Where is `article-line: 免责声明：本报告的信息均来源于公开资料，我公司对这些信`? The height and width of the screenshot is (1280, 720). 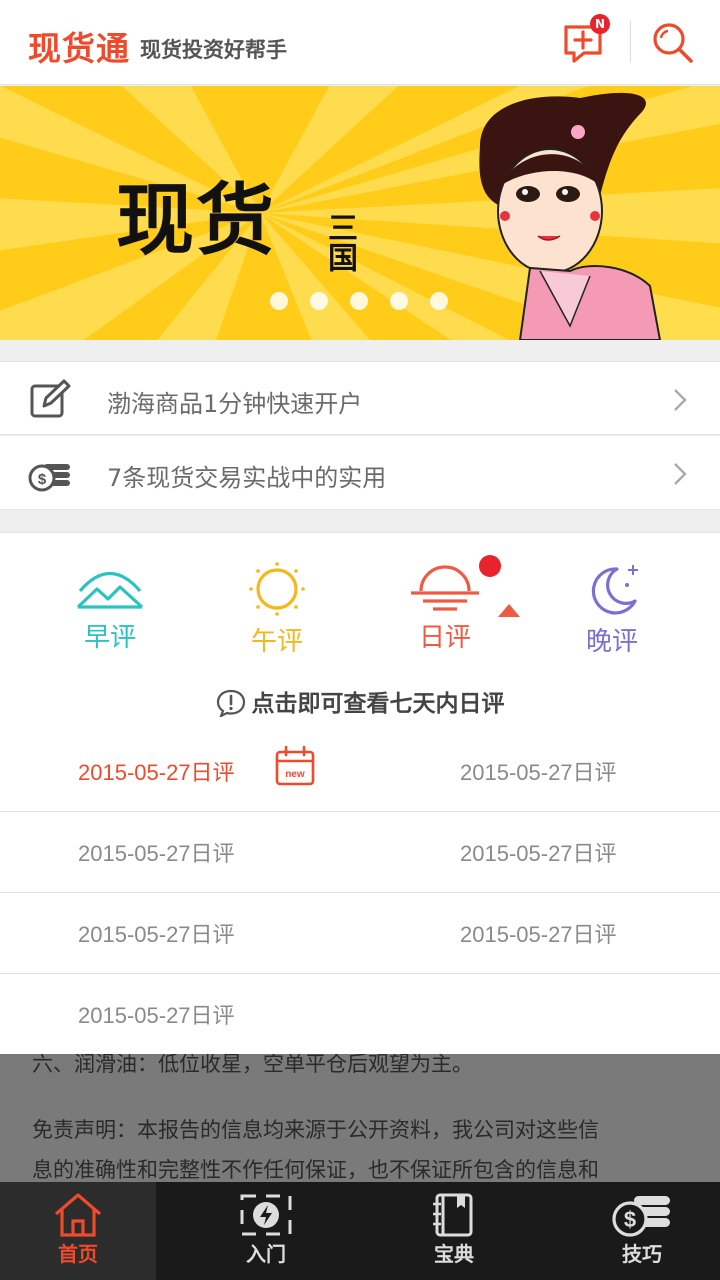
article-line: 免责声明：本报告的信息均来源于公开资料，我公司对这些信 is located at coordinates (315, 1130).